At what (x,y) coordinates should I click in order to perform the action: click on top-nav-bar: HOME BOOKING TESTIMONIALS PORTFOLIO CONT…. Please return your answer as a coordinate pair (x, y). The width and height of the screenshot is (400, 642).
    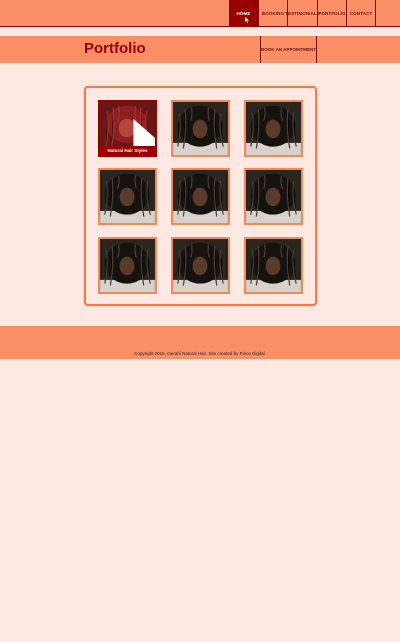
    Looking at the image, I should click on (200, 13).